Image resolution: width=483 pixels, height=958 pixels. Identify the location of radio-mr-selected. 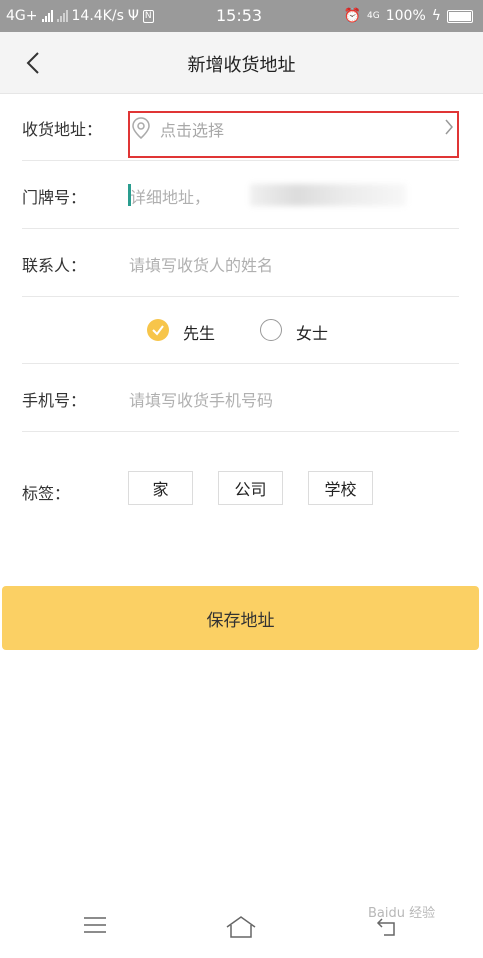
(158, 330).